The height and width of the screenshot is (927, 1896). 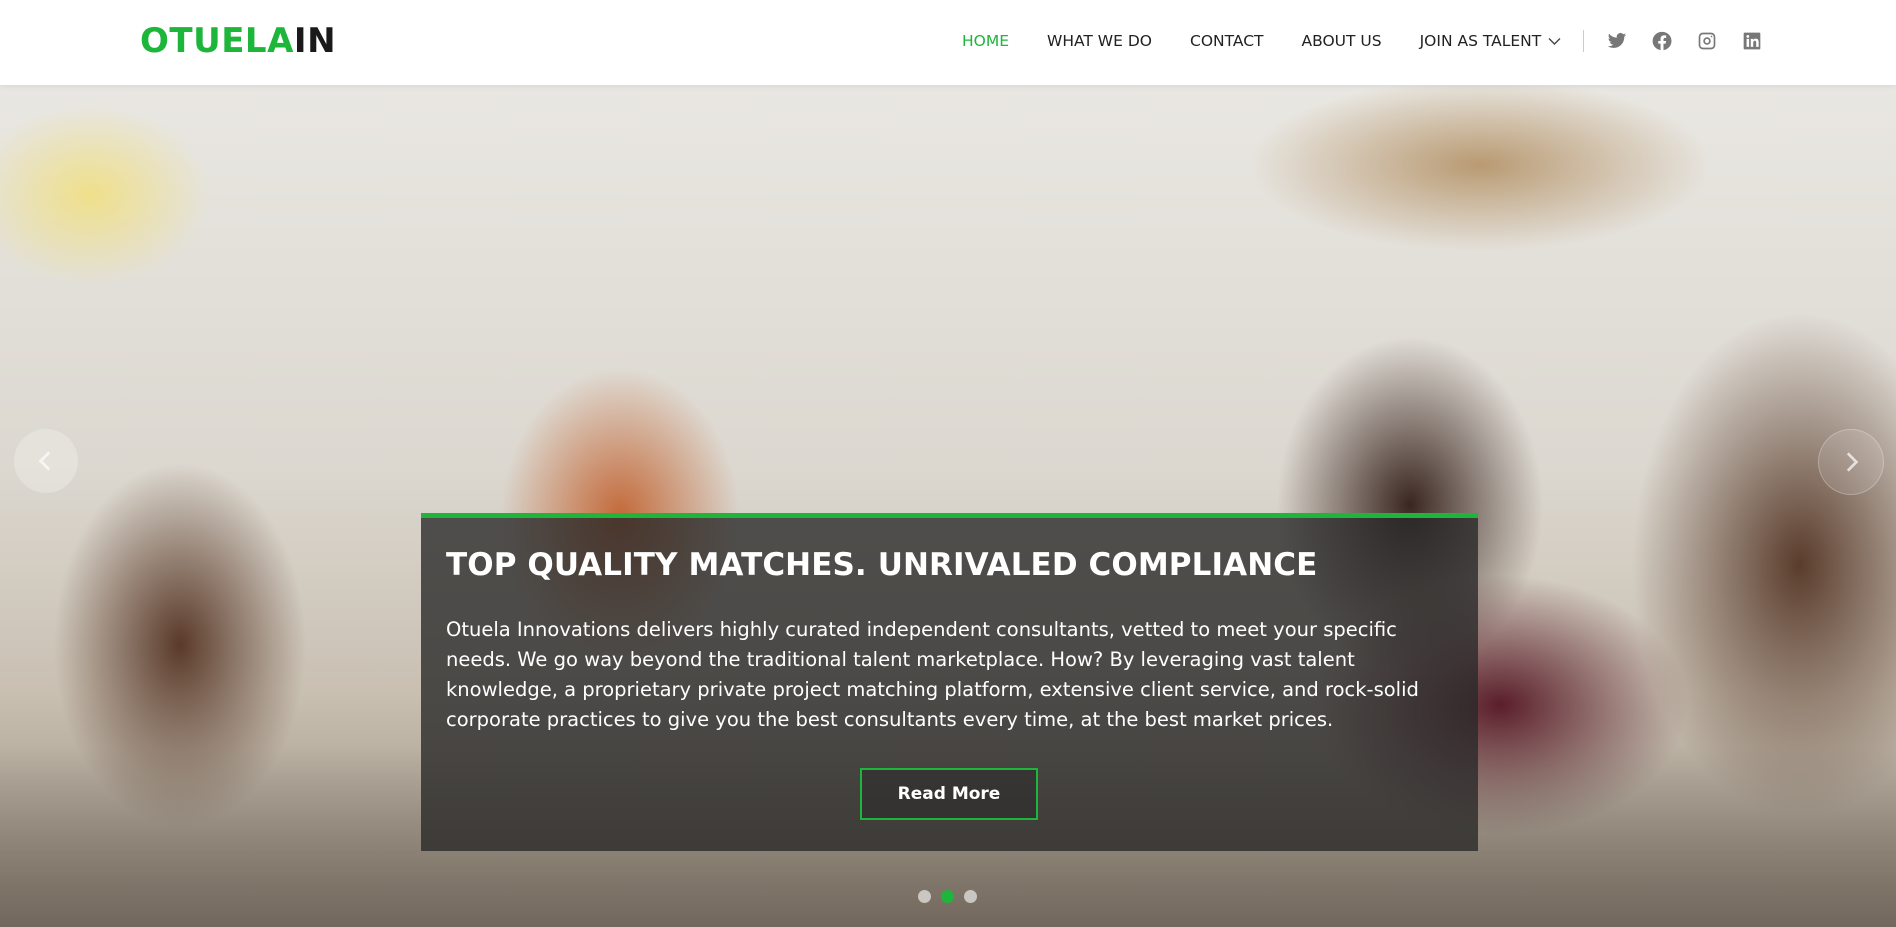 I want to click on nav-what-we-do: WHAT WE DO, so click(x=1099, y=41).